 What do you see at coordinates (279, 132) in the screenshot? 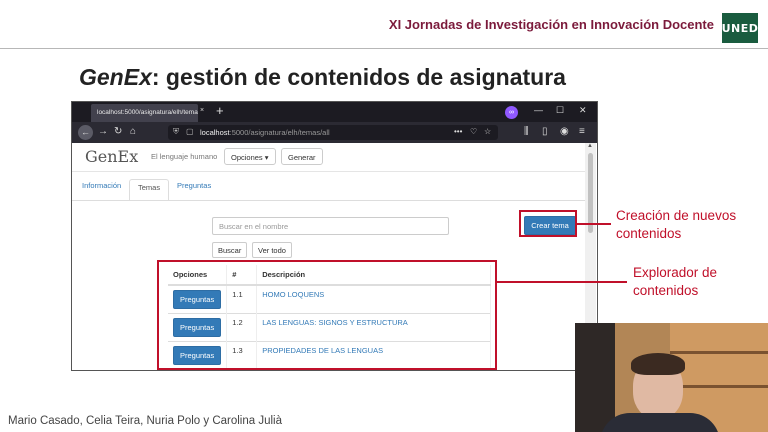
I see `url-path: :5000/asignatura/elh/temas/all` at bounding box center [279, 132].